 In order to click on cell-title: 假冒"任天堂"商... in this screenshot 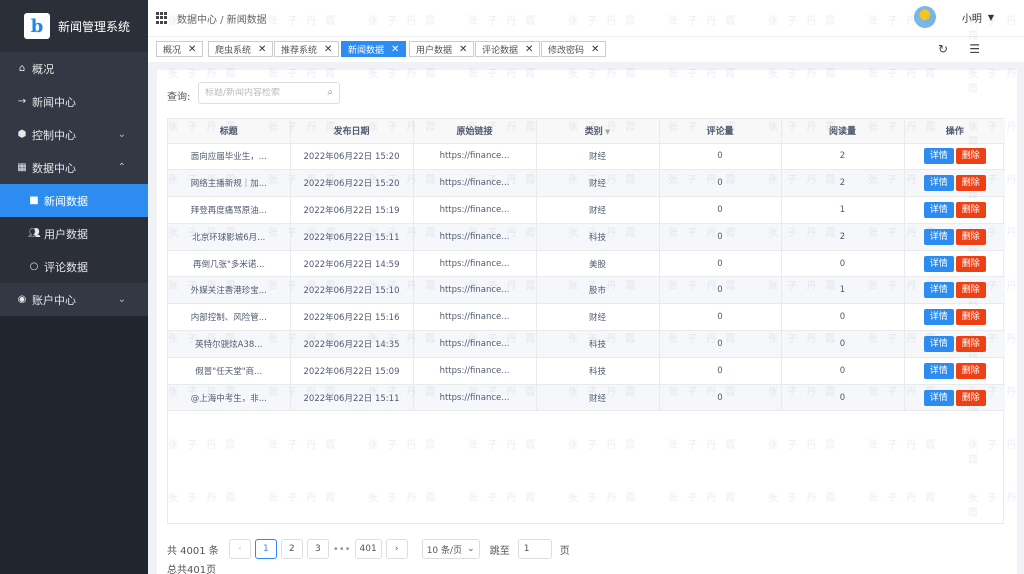, I will do `click(229, 371)`.